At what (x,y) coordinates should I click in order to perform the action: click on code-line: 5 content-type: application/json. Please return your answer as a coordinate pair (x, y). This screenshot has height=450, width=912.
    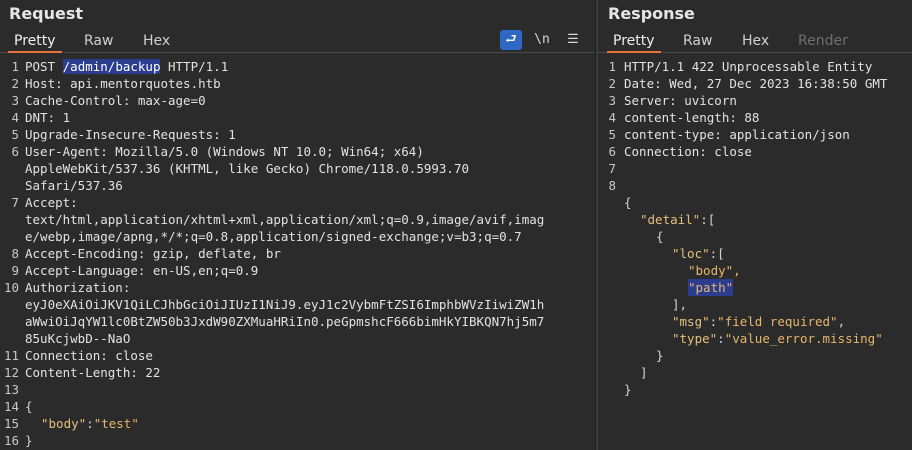
    Looking at the image, I should click on (755, 134).